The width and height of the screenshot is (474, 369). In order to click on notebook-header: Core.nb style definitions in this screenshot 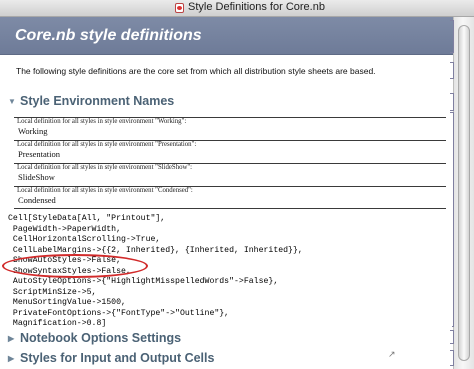, I will do `click(226, 36)`.